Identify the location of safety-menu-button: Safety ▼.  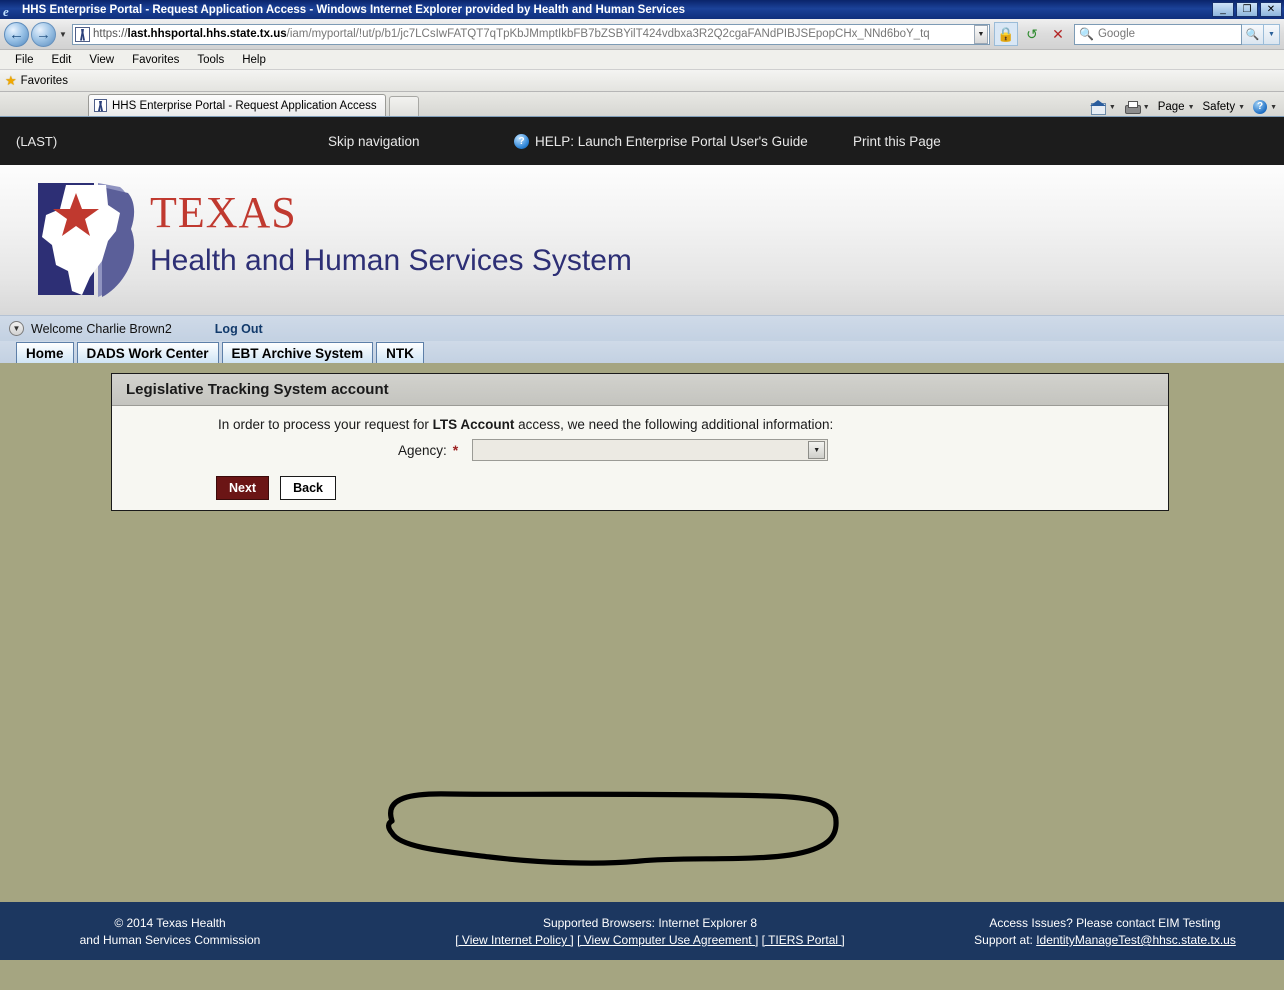
(1224, 107).